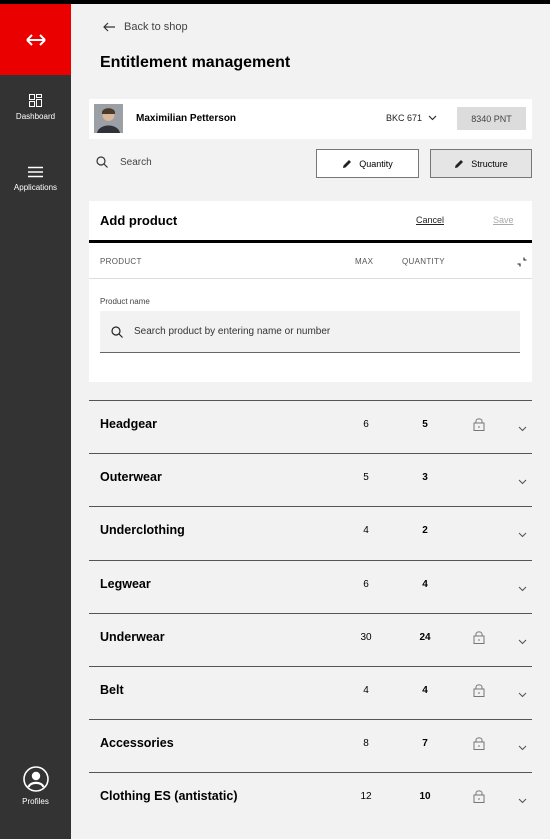 Image resolution: width=550 pixels, height=839 pixels. What do you see at coordinates (425, 477) in the screenshot?
I see `row-quantity: 3` at bounding box center [425, 477].